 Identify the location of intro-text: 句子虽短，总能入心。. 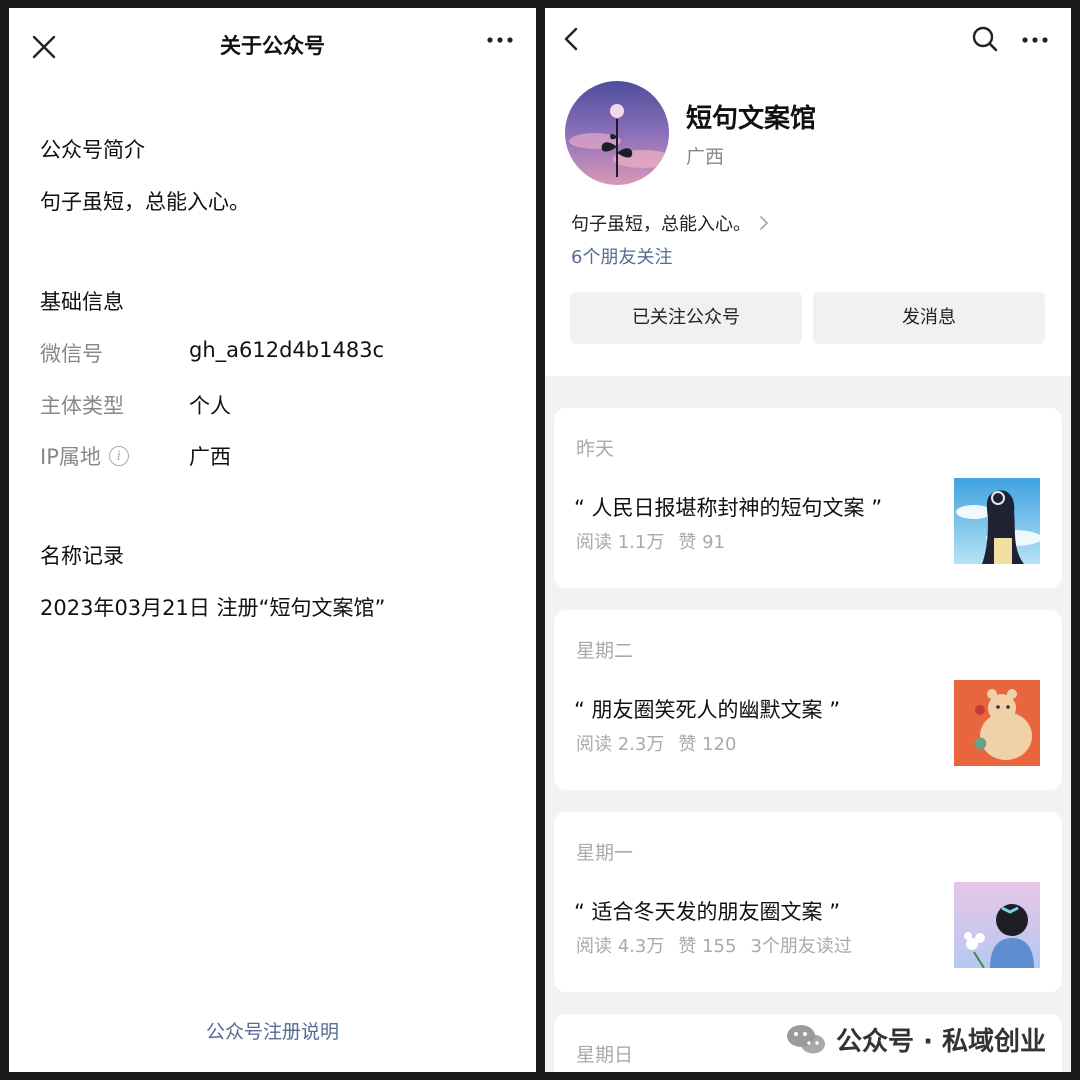
(145, 202).